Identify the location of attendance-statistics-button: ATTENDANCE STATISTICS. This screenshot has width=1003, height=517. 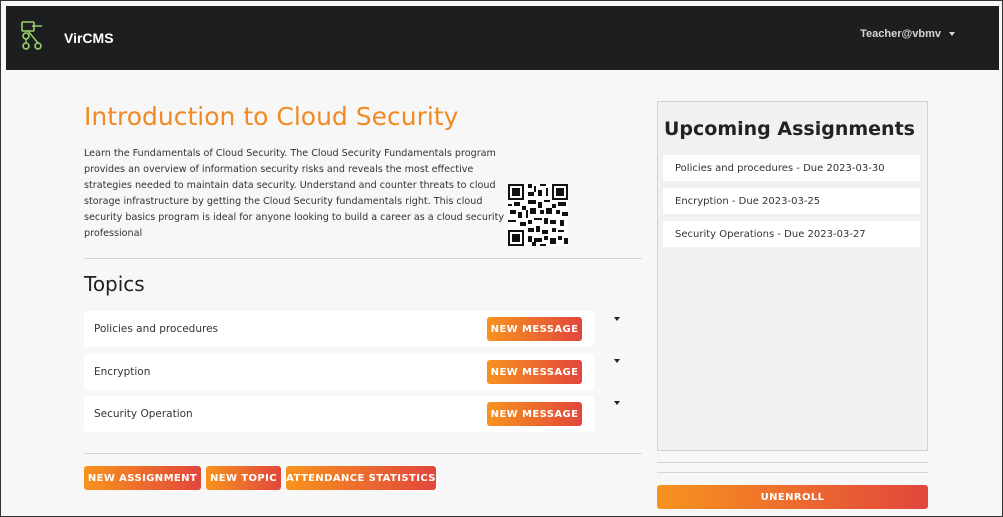
(361, 478).